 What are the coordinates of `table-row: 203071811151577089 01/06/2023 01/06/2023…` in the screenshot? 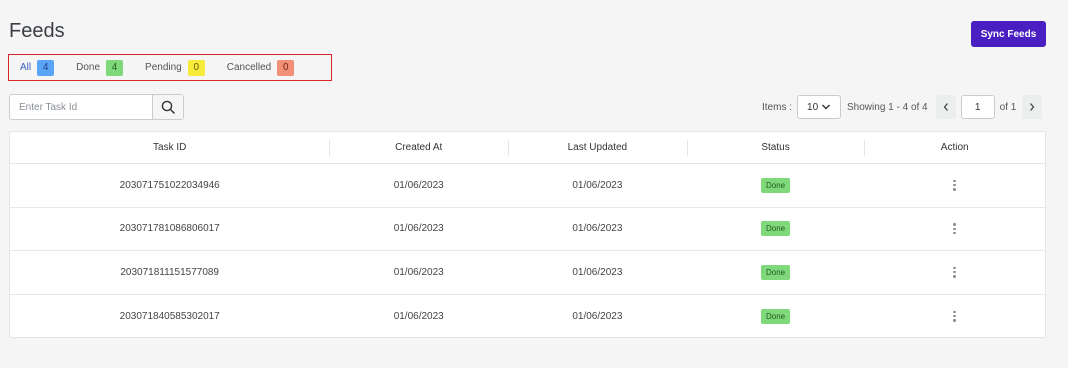 It's located at (527, 273).